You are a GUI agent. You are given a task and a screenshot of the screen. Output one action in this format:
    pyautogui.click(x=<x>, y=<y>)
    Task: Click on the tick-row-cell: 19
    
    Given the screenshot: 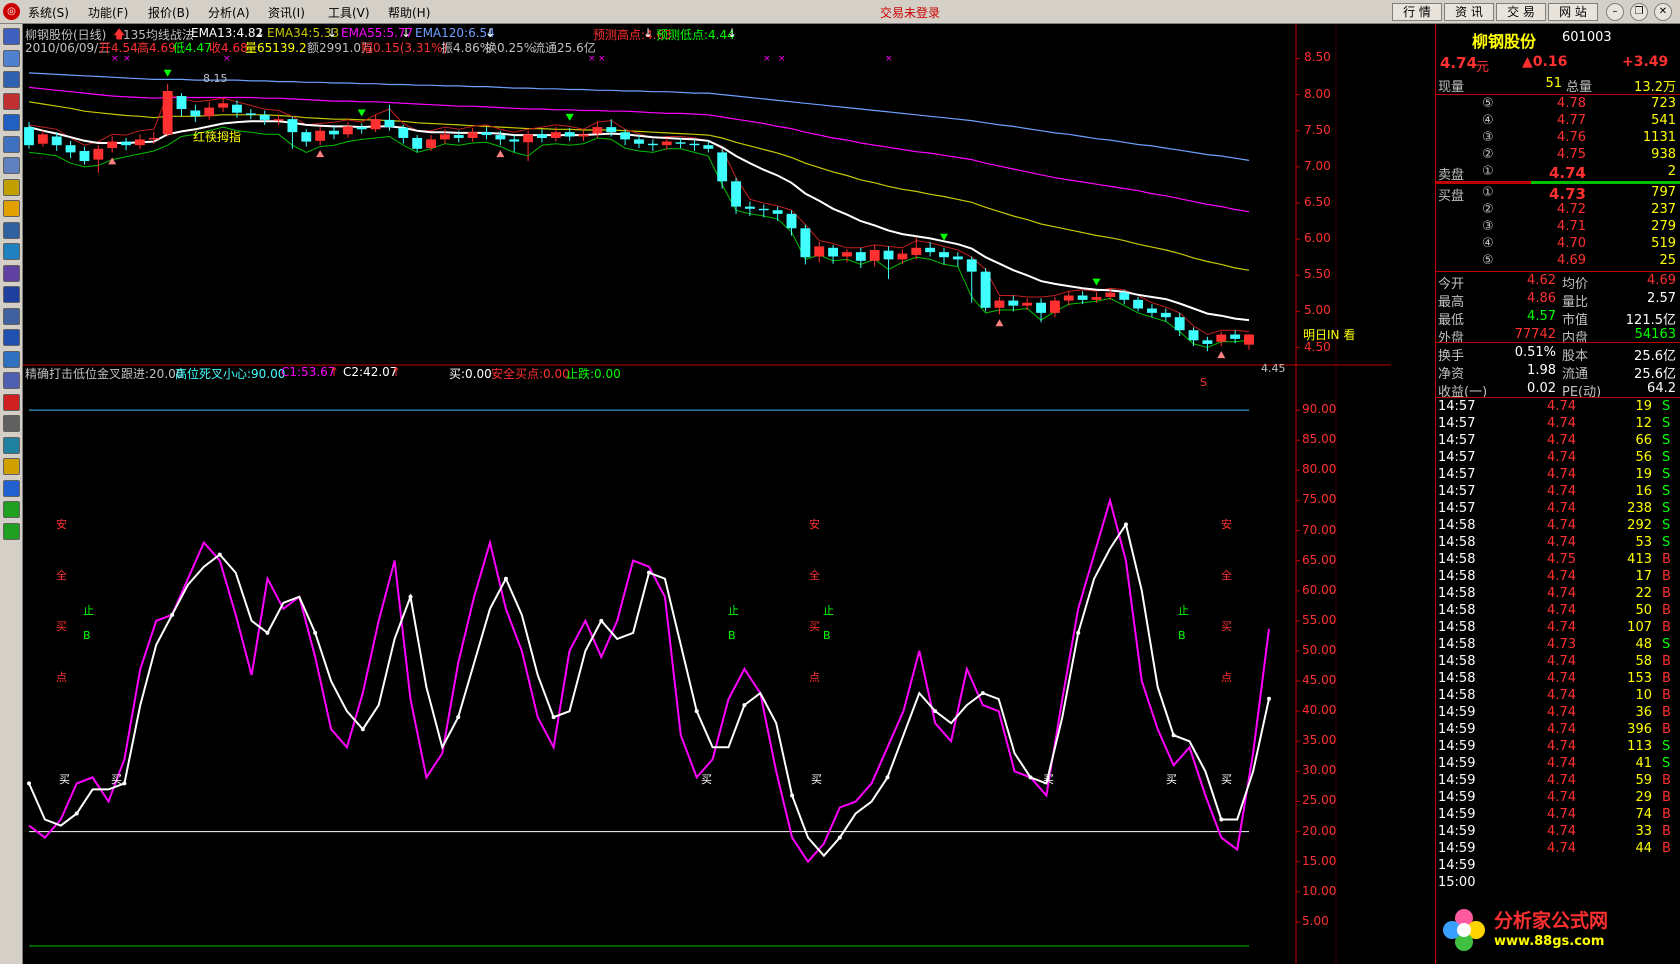 What is the action you would take?
    pyautogui.click(x=1643, y=406)
    